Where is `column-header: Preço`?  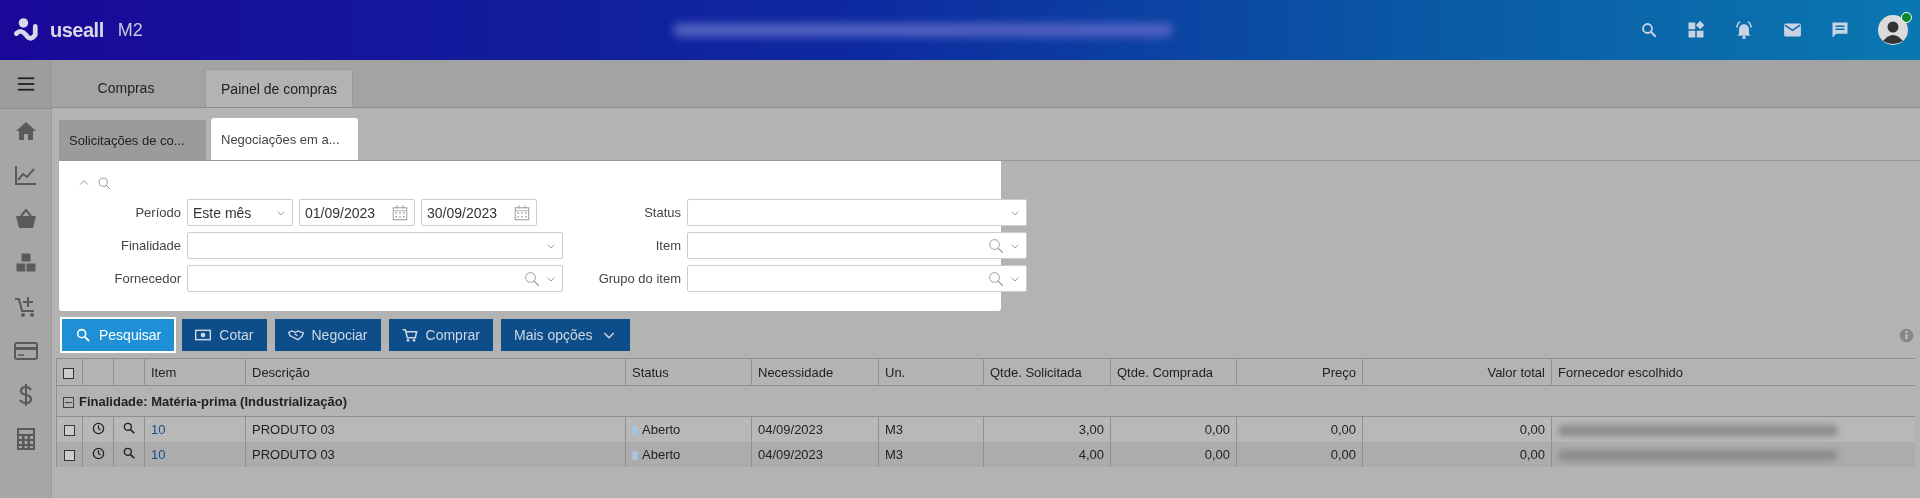 column-header: Preço is located at coordinates (1299, 372).